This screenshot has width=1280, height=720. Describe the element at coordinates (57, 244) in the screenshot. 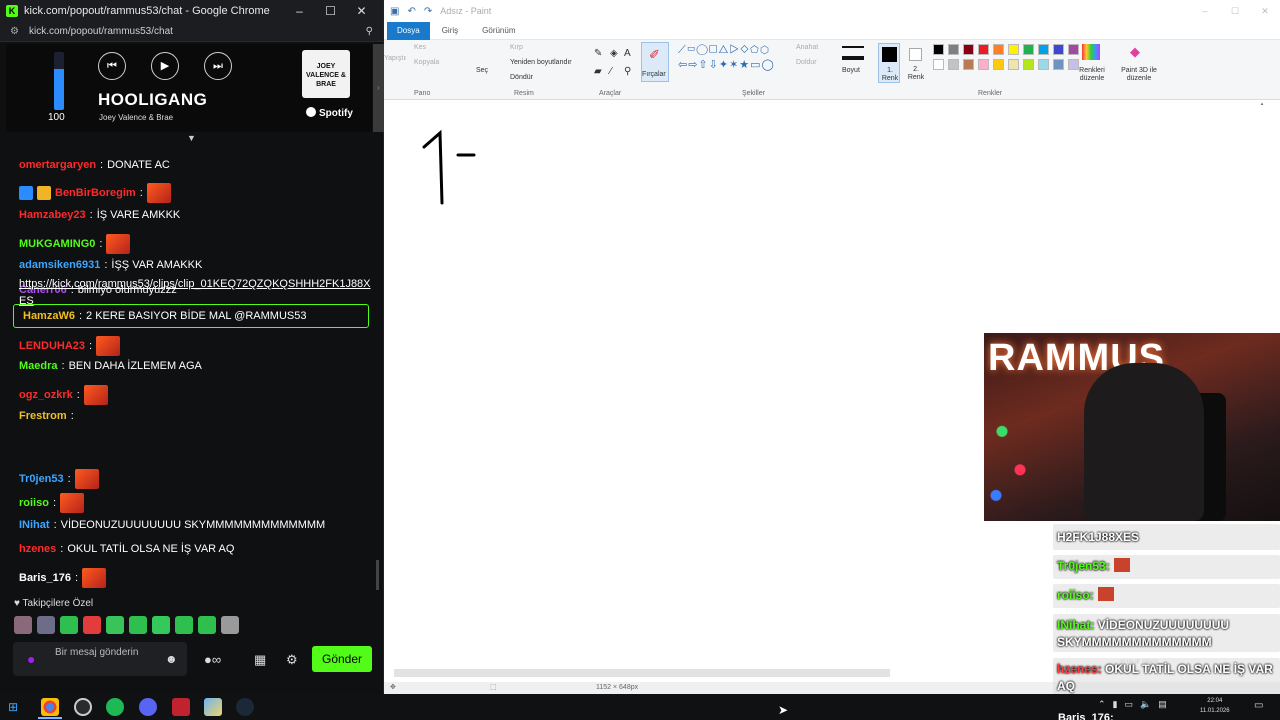

I see `chat-username: MUKGAMING0` at that location.